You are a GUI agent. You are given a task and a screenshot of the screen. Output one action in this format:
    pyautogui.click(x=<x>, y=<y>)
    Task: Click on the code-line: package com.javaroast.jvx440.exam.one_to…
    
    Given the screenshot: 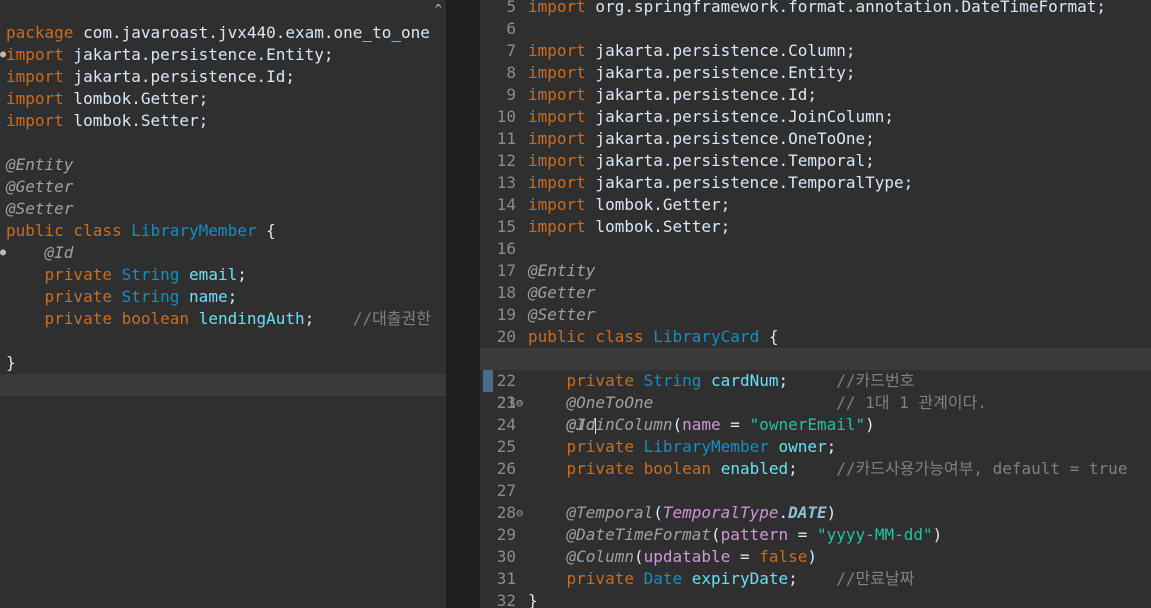 What is the action you would take?
    pyautogui.click(x=218, y=32)
    